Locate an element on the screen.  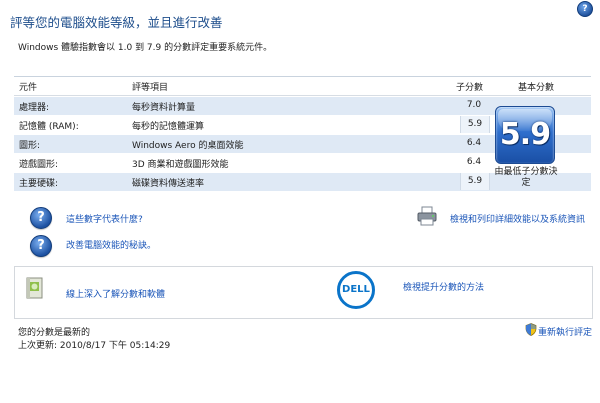
base-score-caption: 由最低子分數決定 is located at coordinates (526, 177).